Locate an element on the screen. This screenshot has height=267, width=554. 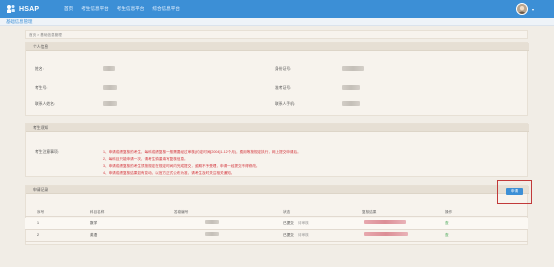
contact-name-label: 联系人姓名: is located at coordinates (45, 104).